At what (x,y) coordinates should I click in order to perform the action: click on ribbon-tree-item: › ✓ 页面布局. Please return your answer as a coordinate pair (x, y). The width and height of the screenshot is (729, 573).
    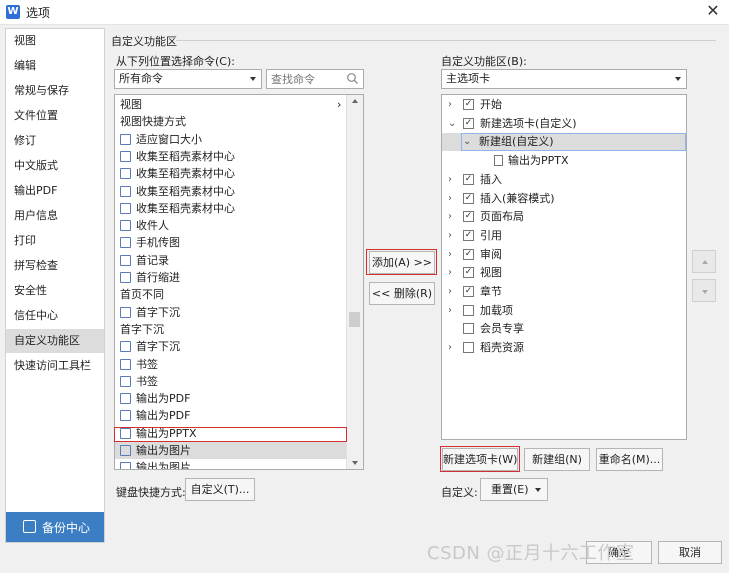
    Looking at the image, I should click on (564, 217).